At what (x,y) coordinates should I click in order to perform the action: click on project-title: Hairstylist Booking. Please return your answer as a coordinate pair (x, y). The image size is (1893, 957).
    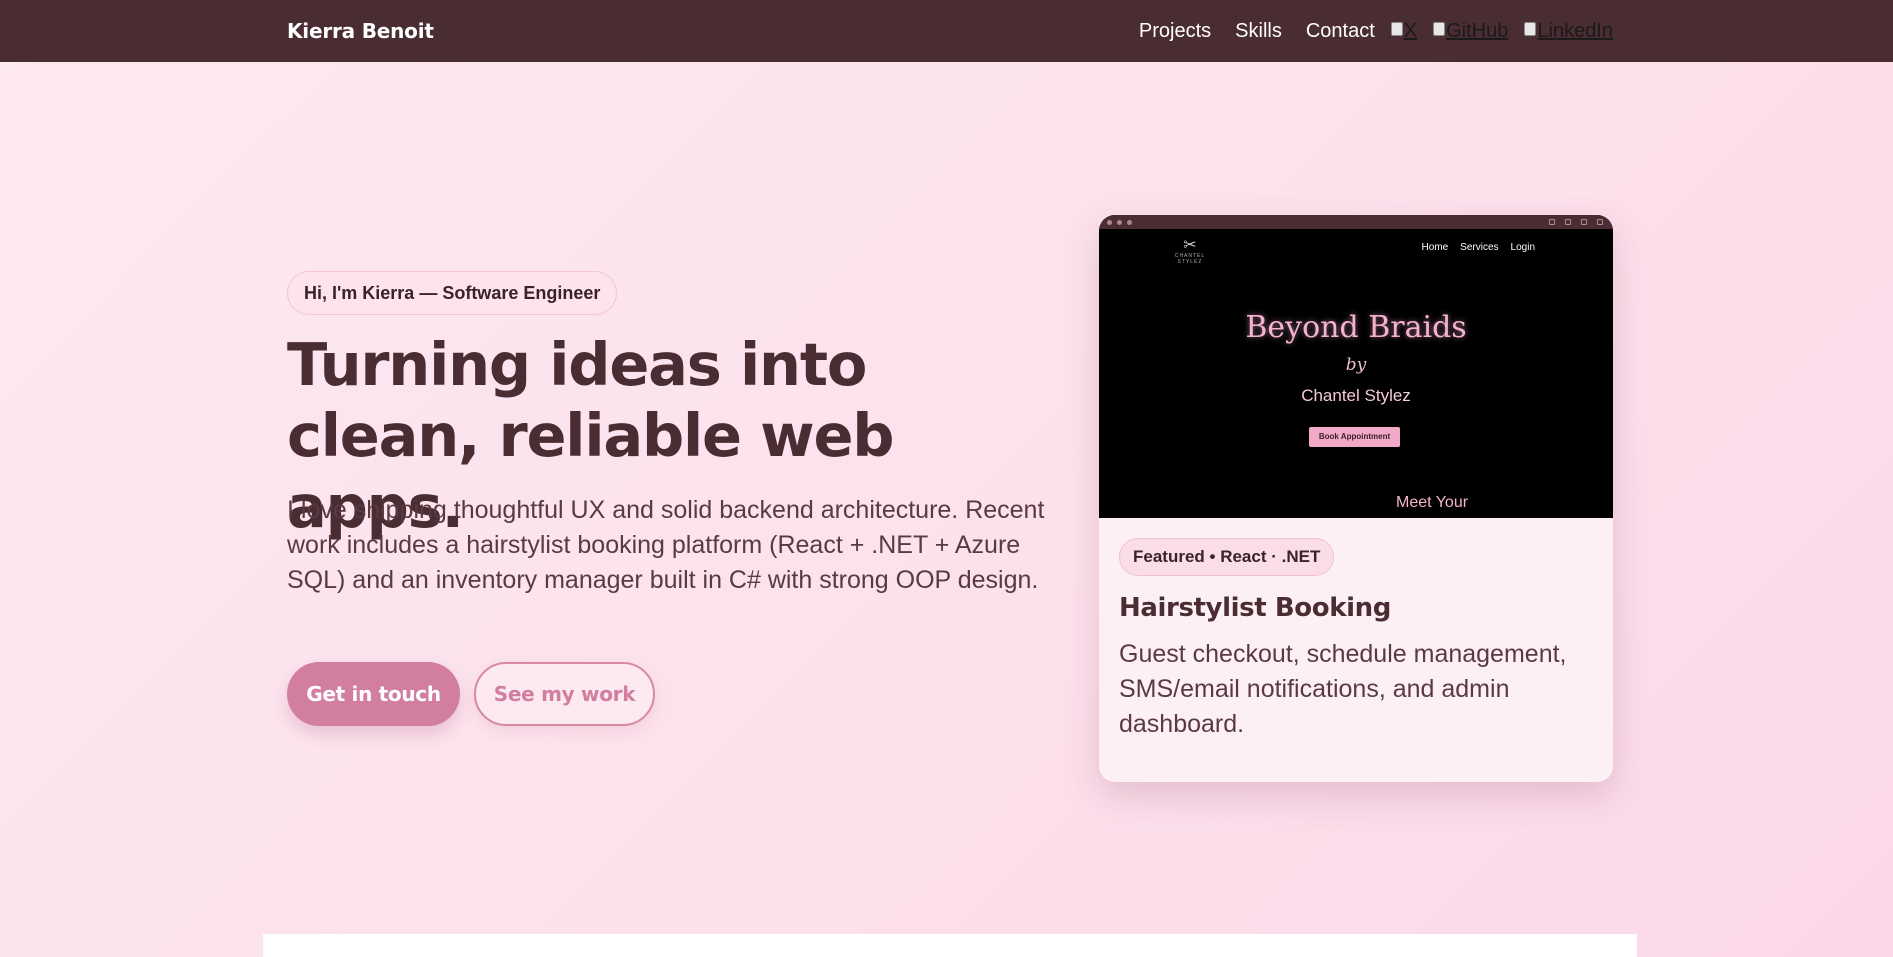
    Looking at the image, I should click on (1255, 608).